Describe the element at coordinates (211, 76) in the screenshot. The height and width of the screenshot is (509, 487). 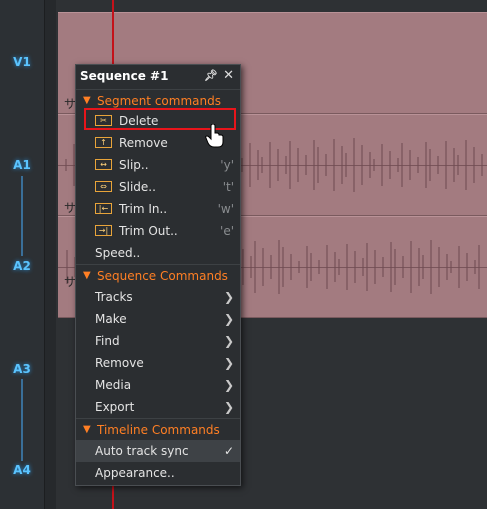
I see `pin-icon: 📌︎` at that location.